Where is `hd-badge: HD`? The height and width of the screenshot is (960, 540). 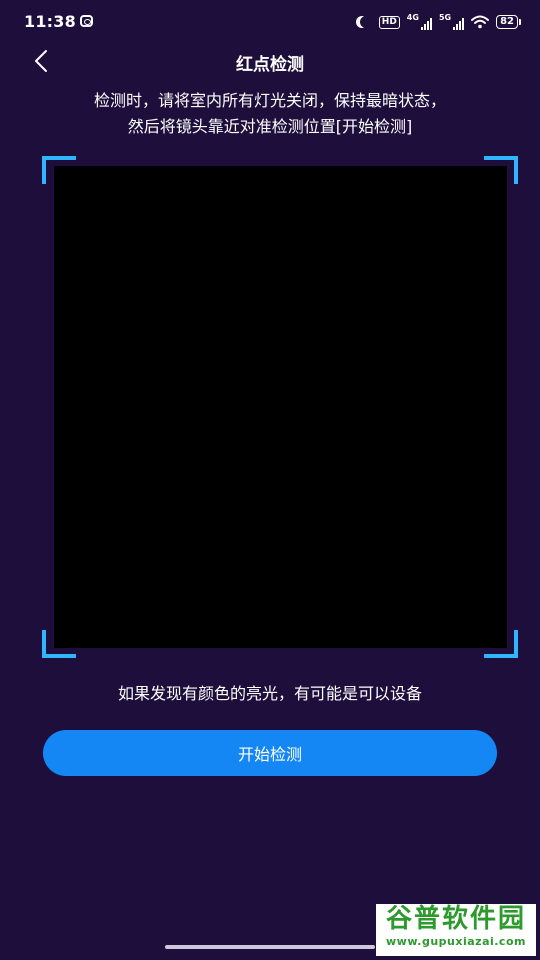
hd-badge: HD is located at coordinates (389, 22).